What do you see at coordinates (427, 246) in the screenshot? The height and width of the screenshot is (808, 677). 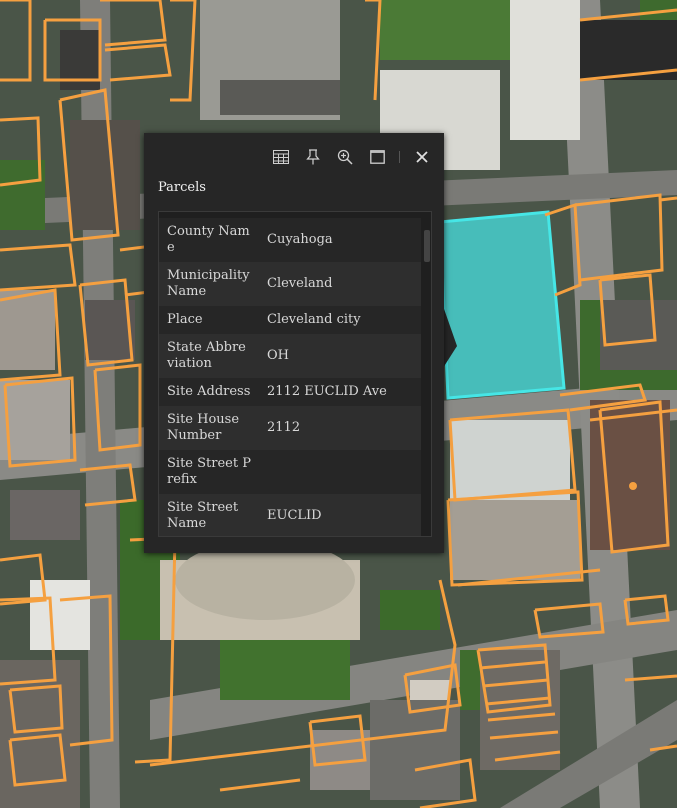 I see `scrollbar-thumb` at bounding box center [427, 246].